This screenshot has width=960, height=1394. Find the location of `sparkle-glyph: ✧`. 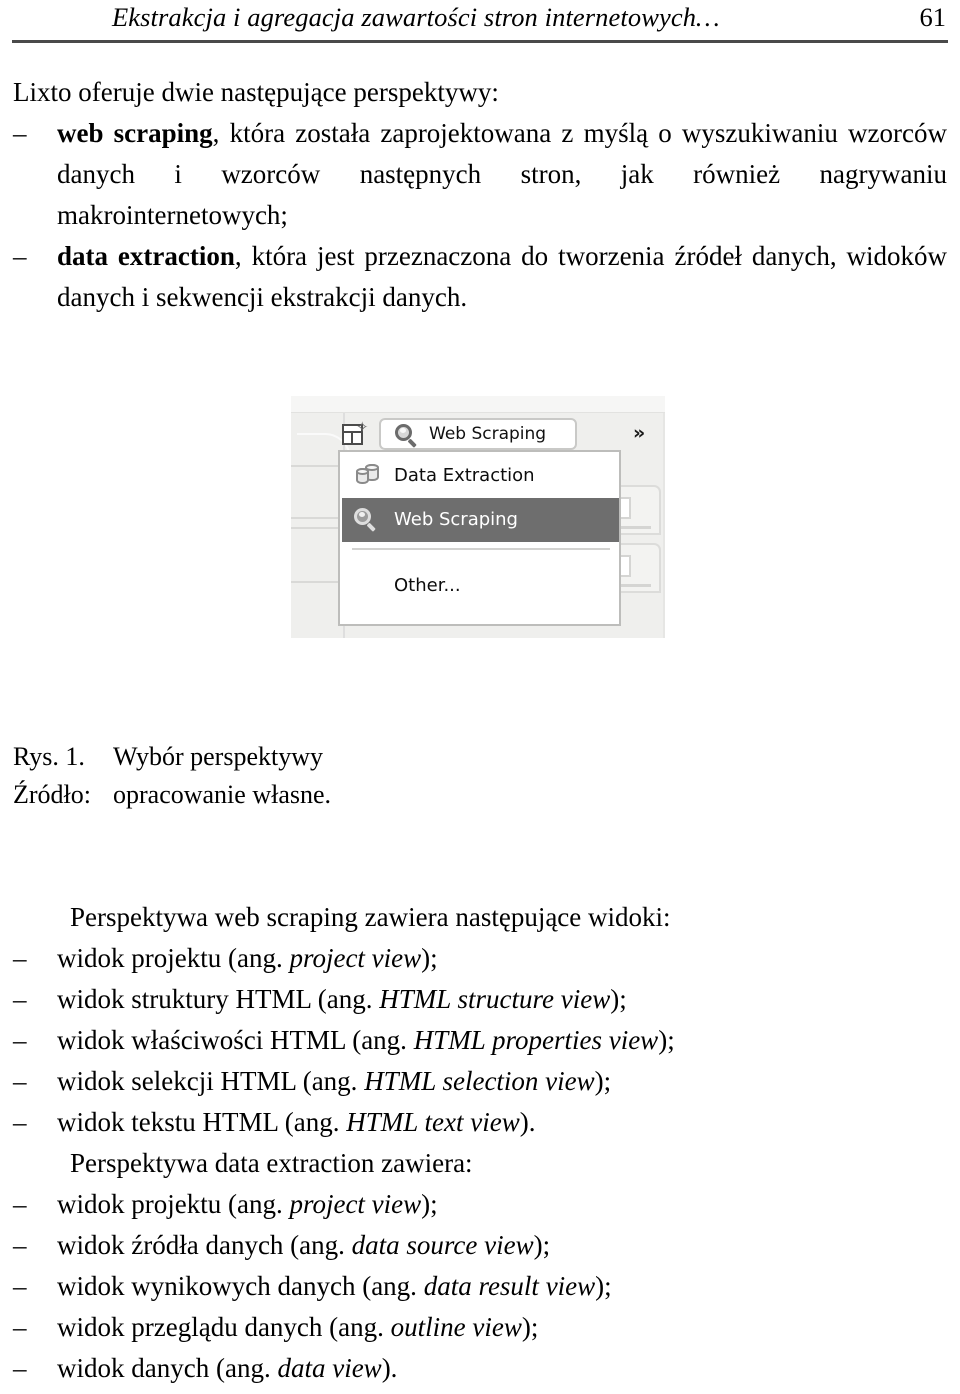

sparkle-glyph: ✧ is located at coordinates (362, 427).